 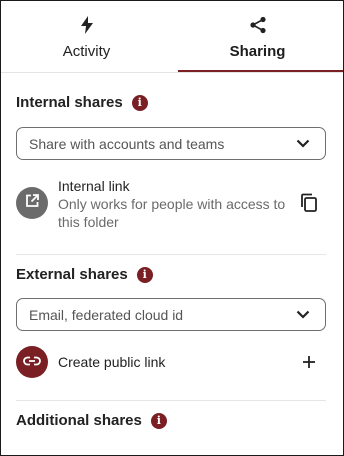 I want to click on tab-sharing: Sharing, so click(x=257, y=37).